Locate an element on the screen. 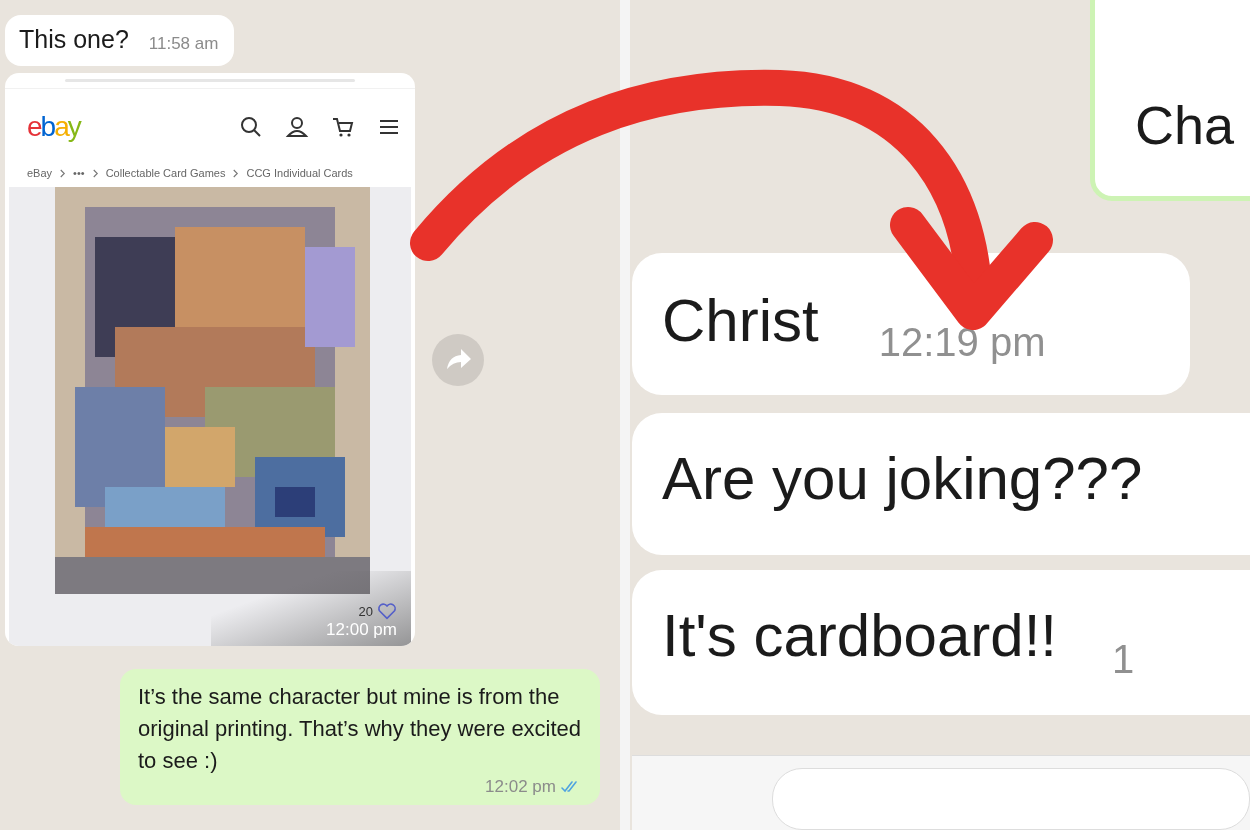 The image size is (1250, 830). like-count: 20 is located at coordinates (365, 611).